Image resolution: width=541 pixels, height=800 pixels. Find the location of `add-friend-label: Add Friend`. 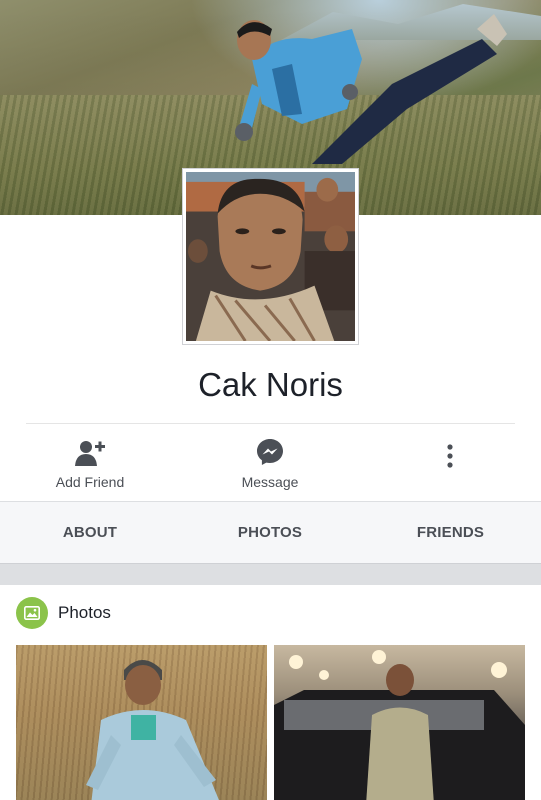

add-friend-label: Add Friend is located at coordinates (90, 482).